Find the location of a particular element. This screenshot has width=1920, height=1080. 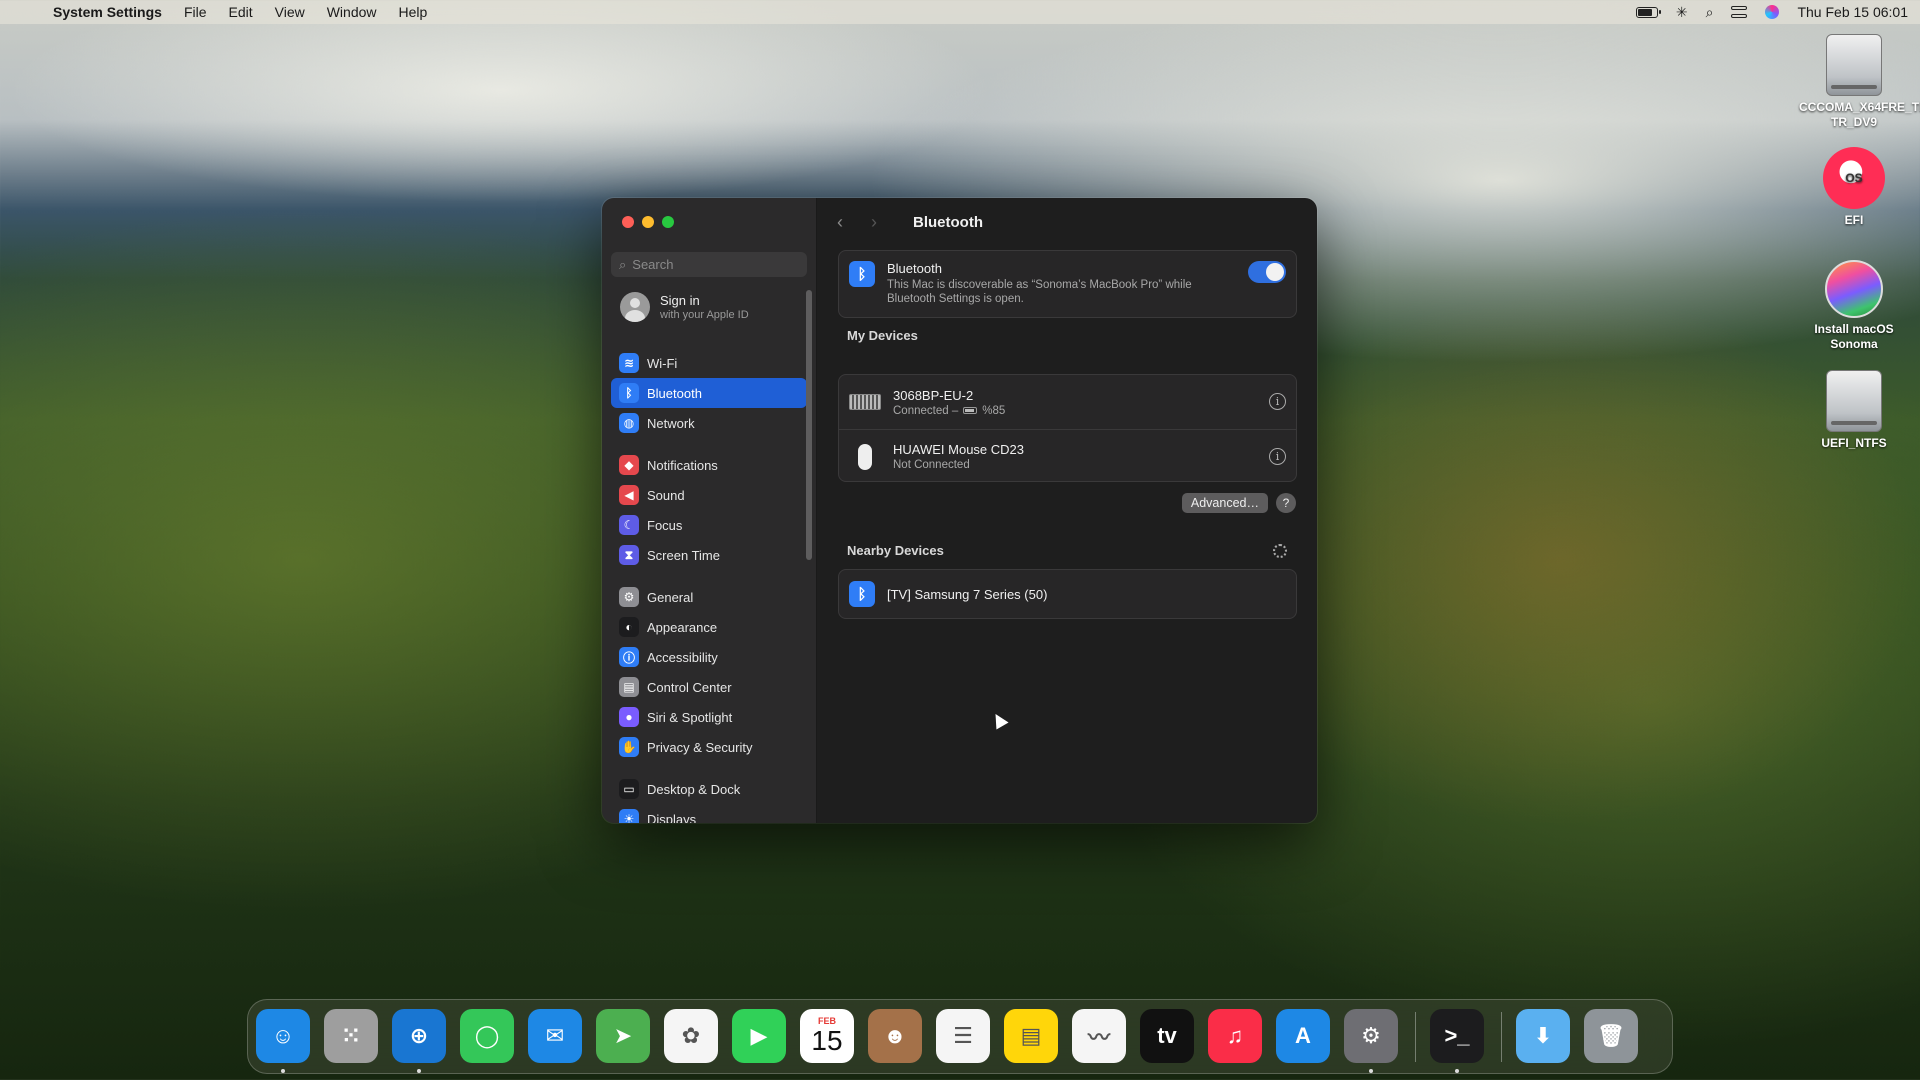

dock-glyph: ☺ is located at coordinates (283, 1035).